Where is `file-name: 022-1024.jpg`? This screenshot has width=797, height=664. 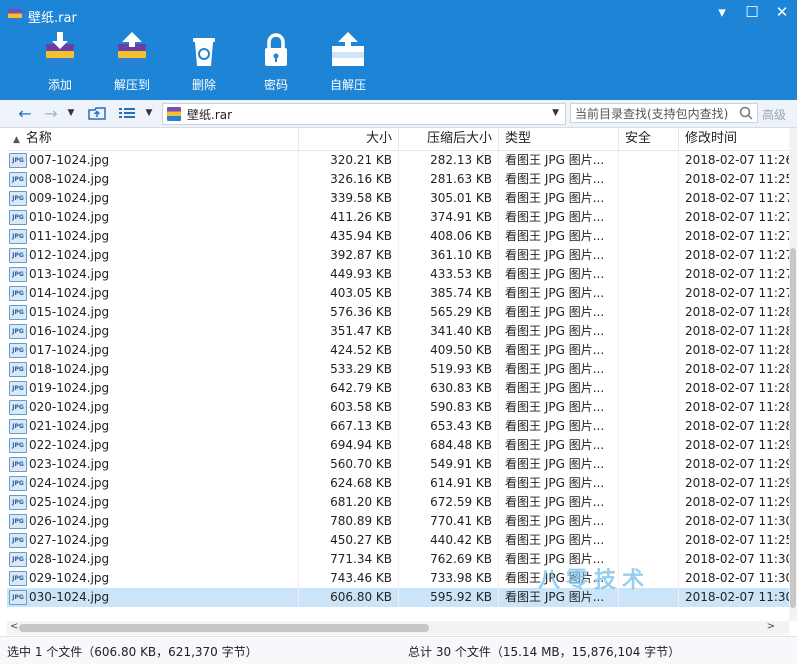
file-name: 022-1024.jpg is located at coordinates (69, 445).